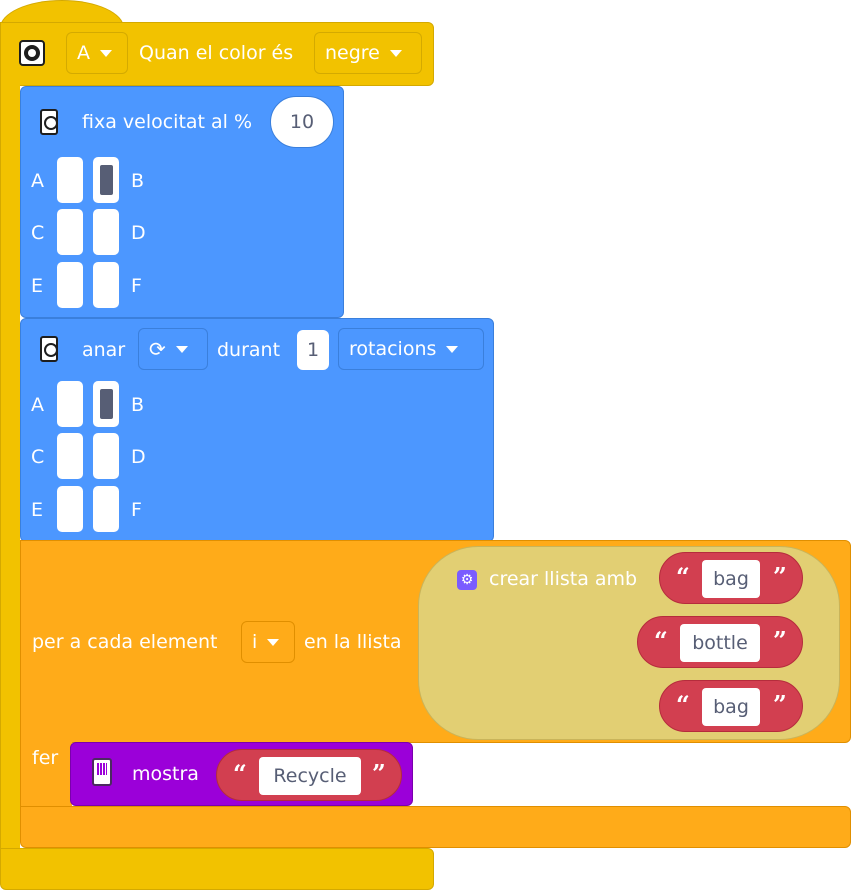 Image resolution: width=851 pixels, height=890 pixels. What do you see at coordinates (102, 772) in the screenshot?
I see `light-matrix-icon` at bounding box center [102, 772].